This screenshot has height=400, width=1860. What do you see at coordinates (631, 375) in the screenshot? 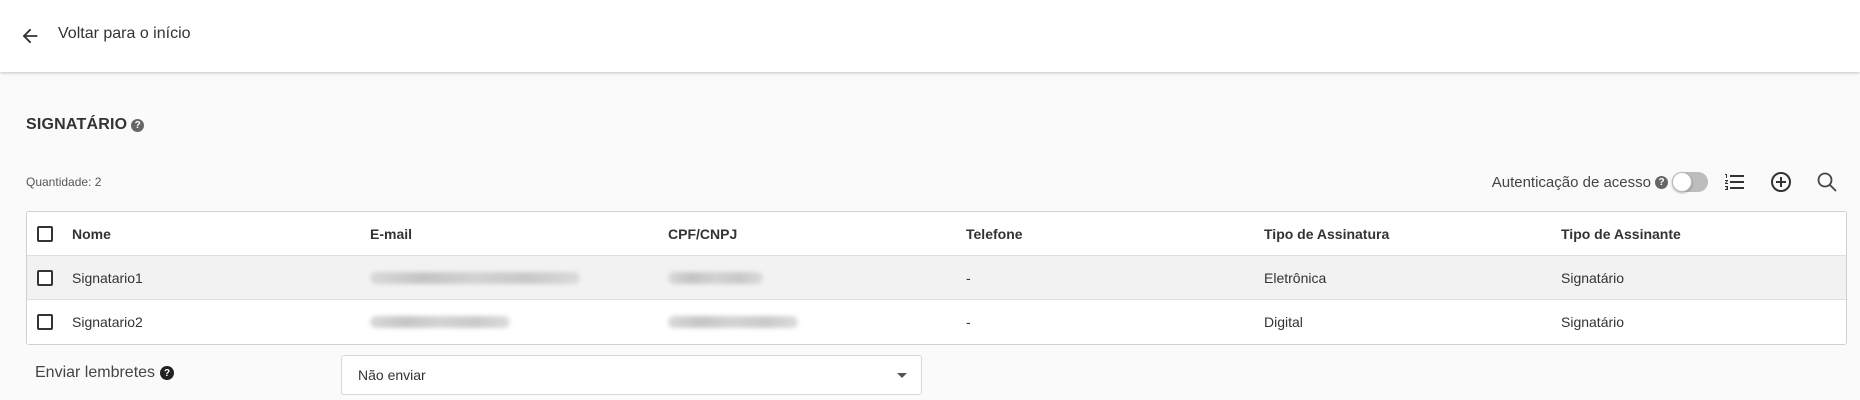
I see `reminders-select: Não enviar` at bounding box center [631, 375].